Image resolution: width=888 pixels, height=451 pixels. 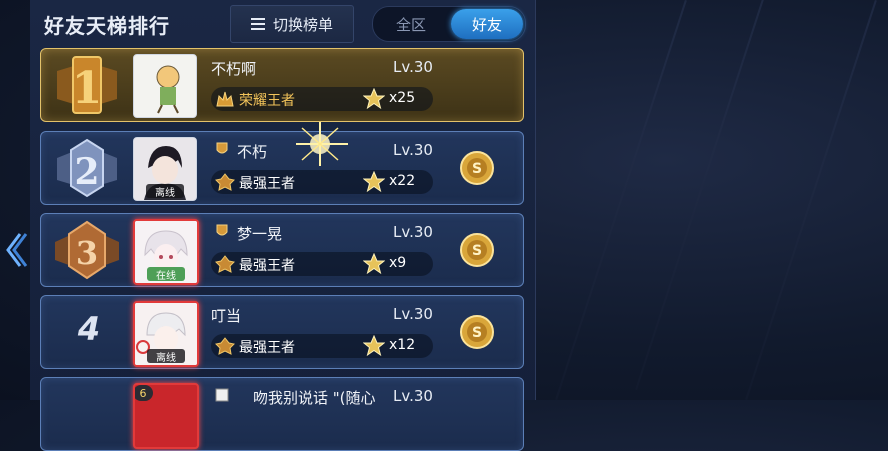 I want to click on player-name: 梦一晃, so click(x=260, y=234).